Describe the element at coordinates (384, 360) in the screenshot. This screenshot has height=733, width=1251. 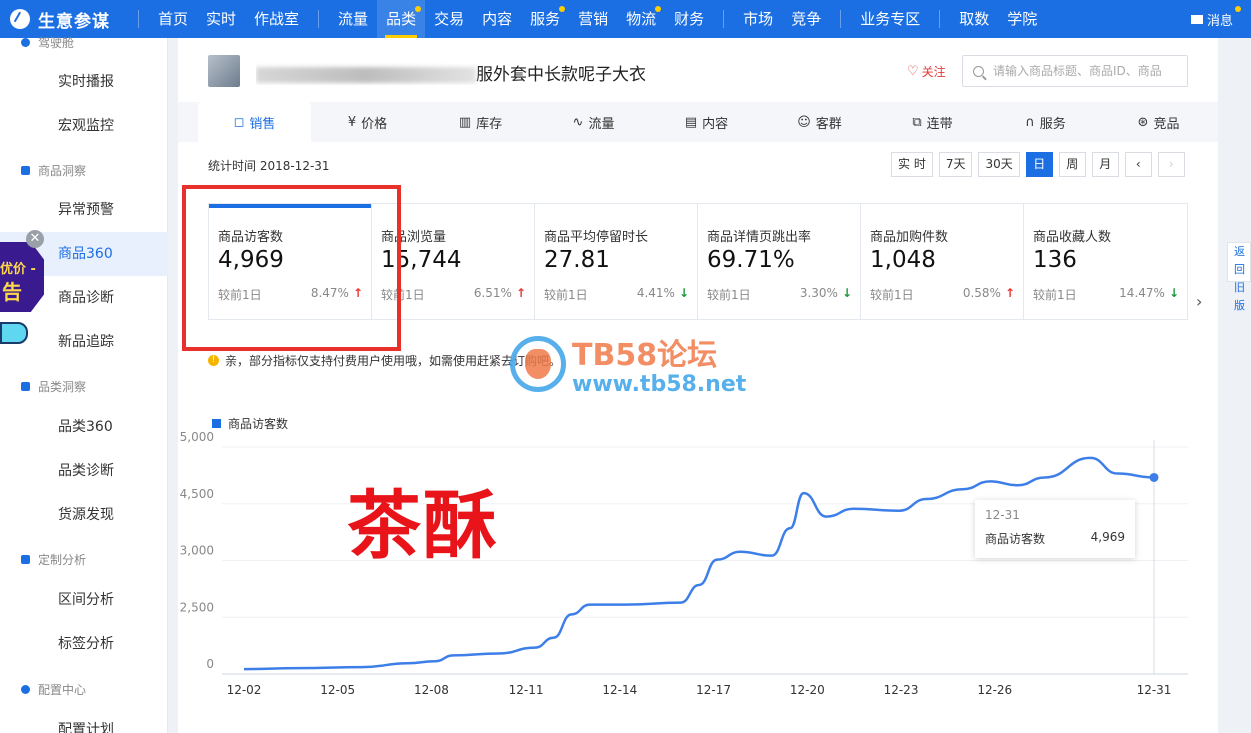
I see `paid-feature-notice: ! 亲，部分指标仅支持付费用户使用哦，如需使用赶紧去订购吧。` at that location.